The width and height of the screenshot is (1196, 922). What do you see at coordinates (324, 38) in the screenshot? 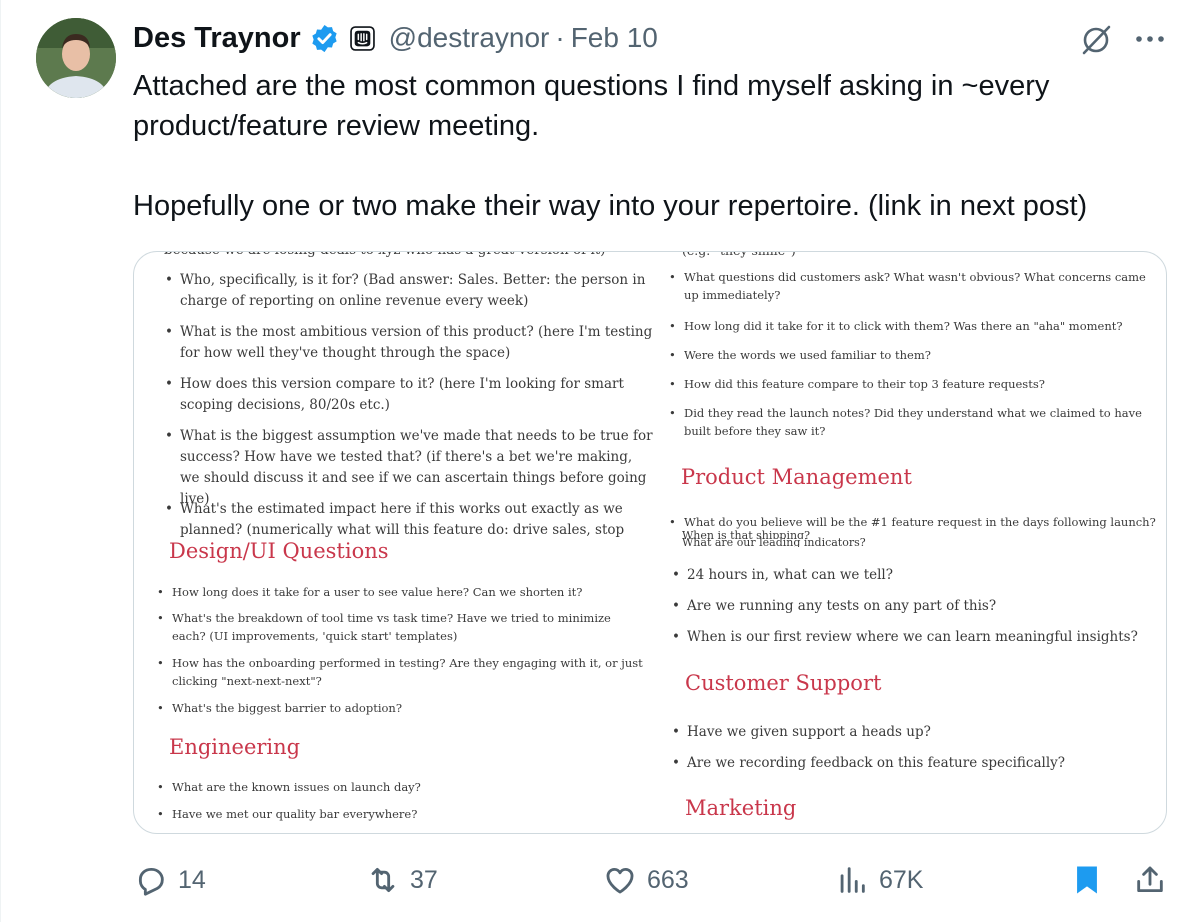
I see `verified-badge-icon` at bounding box center [324, 38].